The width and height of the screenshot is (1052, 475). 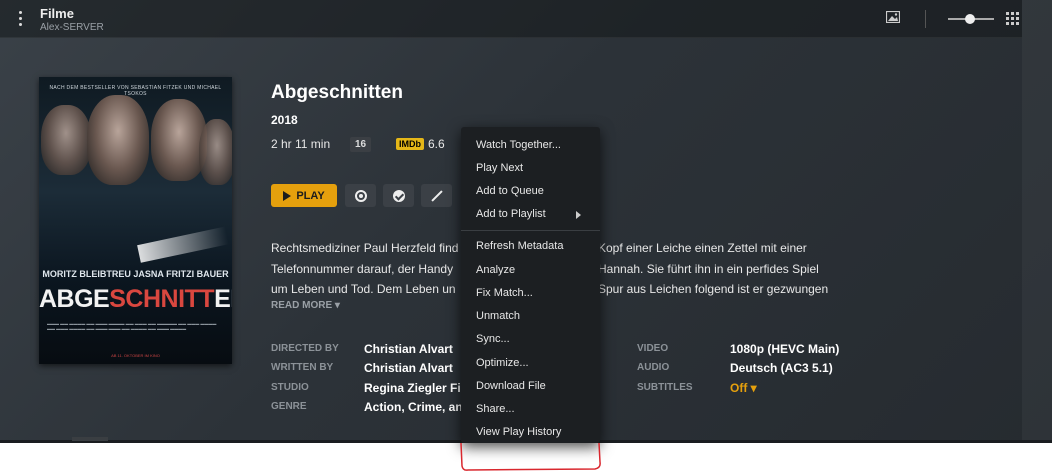 I want to click on menu-item-download-file: Download File, so click(x=511, y=386).